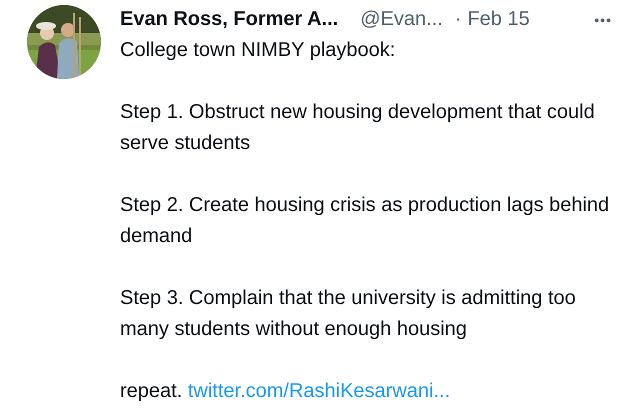 The image size is (640, 413). Describe the element at coordinates (258, 50) in the screenshot. I see `tweet-text: College town NIMBY playbook:` at that location.